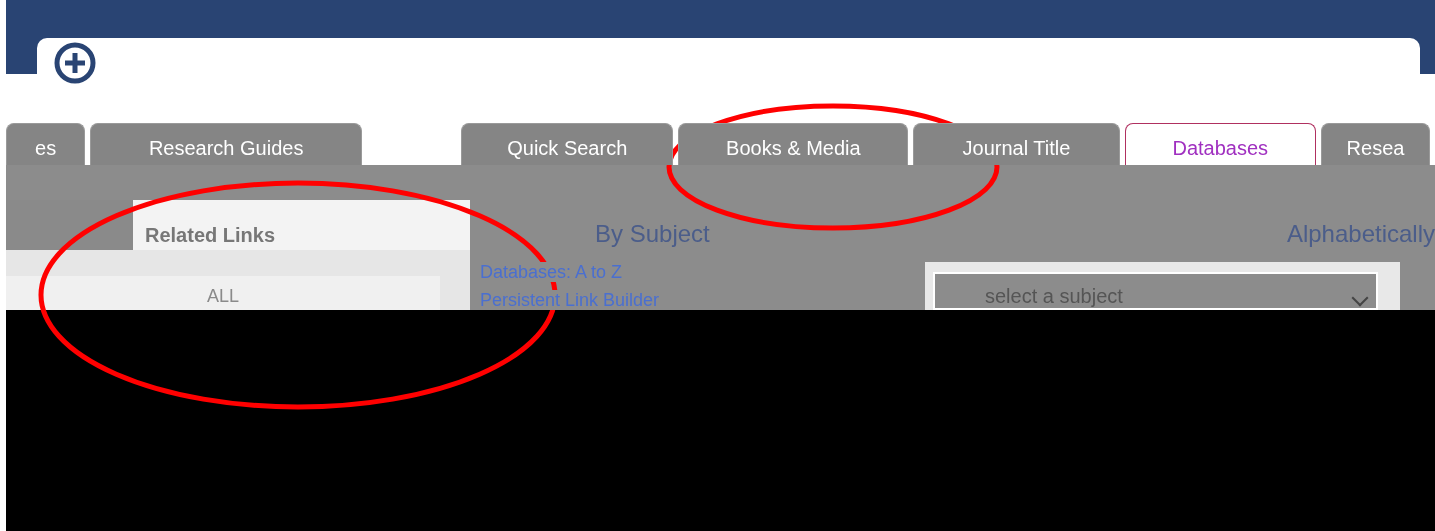 Image resolution: width=1435 pixels, height=531 pixels. What do you see at coordinates (793, 144) in the screenshot?
I see `search-tab: Books & Media` at bounding box center [793, 144].